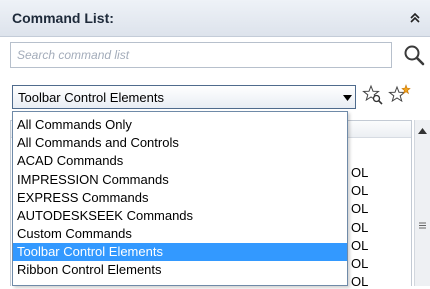  I want to click on star-new-icon, so click(400, 95).